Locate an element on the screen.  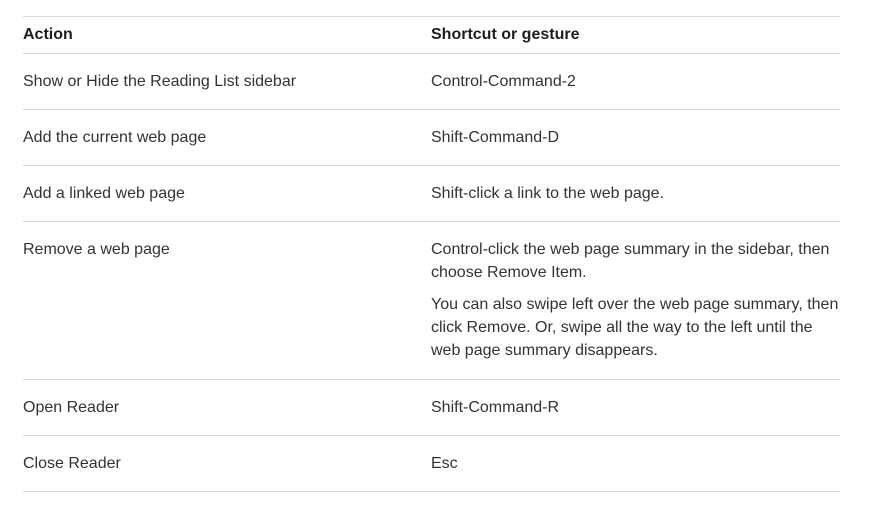
shortcut-text: Shift-Command-D is located at coordinates (495, 137).